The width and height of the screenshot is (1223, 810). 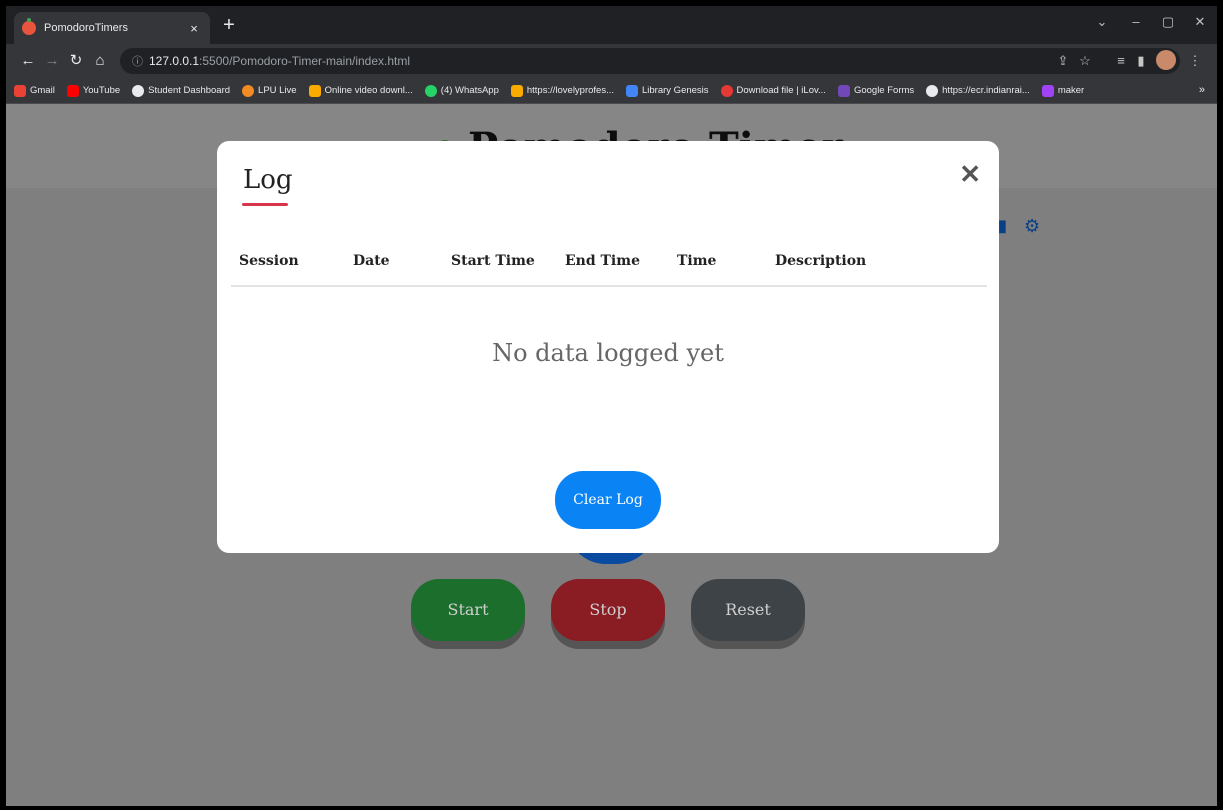 I want to click on column-header-date: Date, so click(x=394, y=268).